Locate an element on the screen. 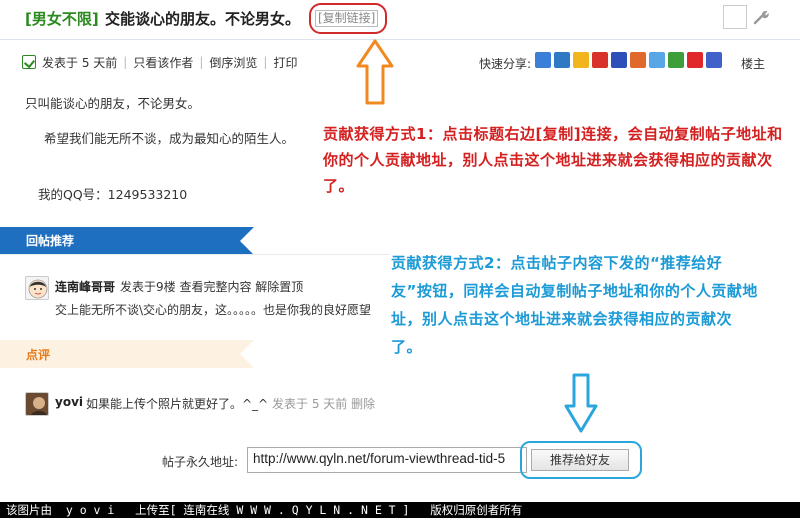  thread-title: 交能谈心的朋友。不论男女。 is located at coordinates (203, 19).